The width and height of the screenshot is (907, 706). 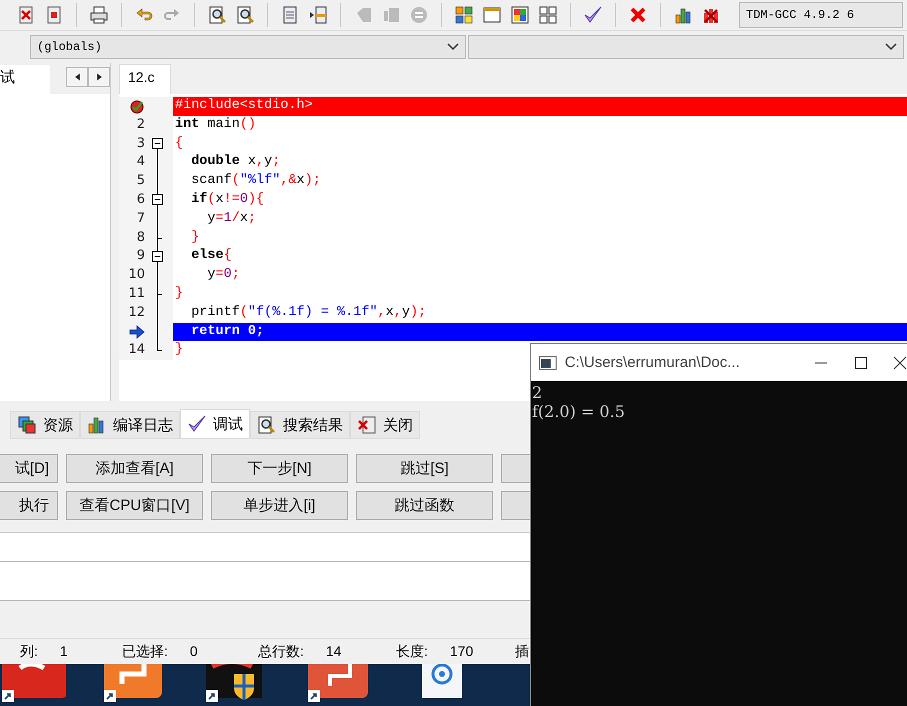 I want to click on window-icon, so click(x=492, y=15).